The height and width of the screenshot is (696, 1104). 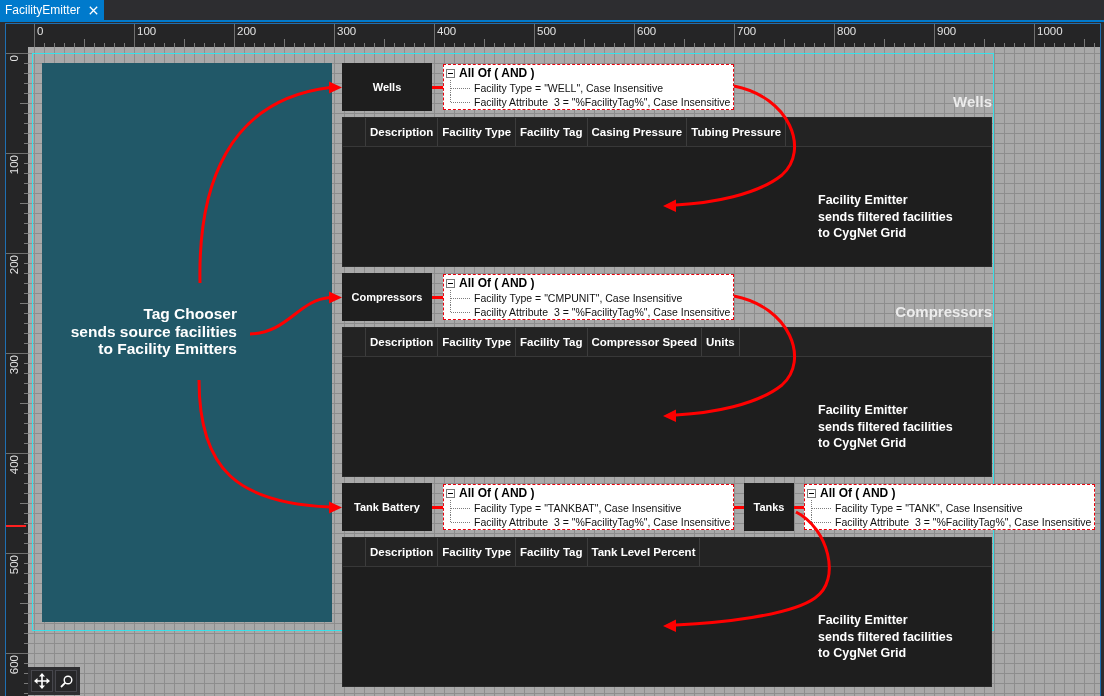 What do you see at coordinates (16, 526) in the screenshot?
I see `cursor-position-marker` at bounding box center [16, 526].